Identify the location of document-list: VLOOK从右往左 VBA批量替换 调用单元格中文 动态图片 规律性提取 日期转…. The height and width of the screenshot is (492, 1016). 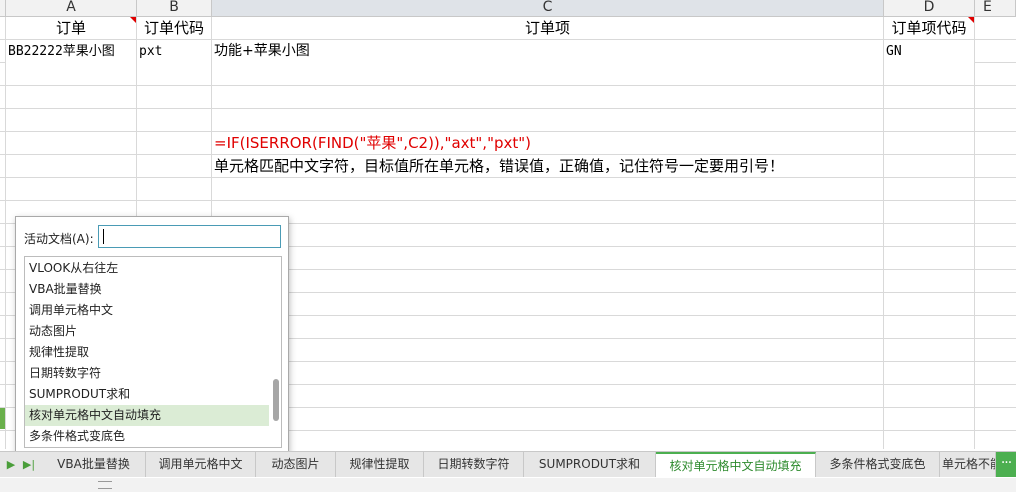
(153, 352).